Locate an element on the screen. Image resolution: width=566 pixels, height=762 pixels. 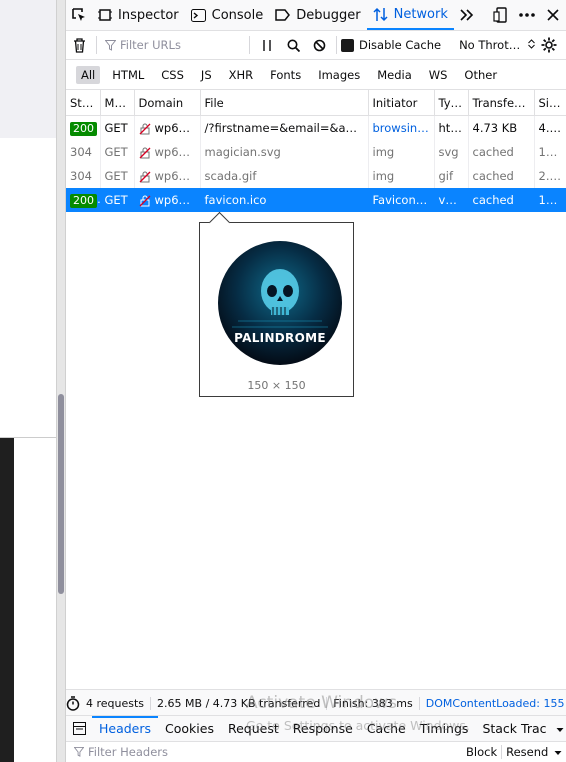
disable-cache-checkbox: Disable Cache is located at coordinates (391, 45).